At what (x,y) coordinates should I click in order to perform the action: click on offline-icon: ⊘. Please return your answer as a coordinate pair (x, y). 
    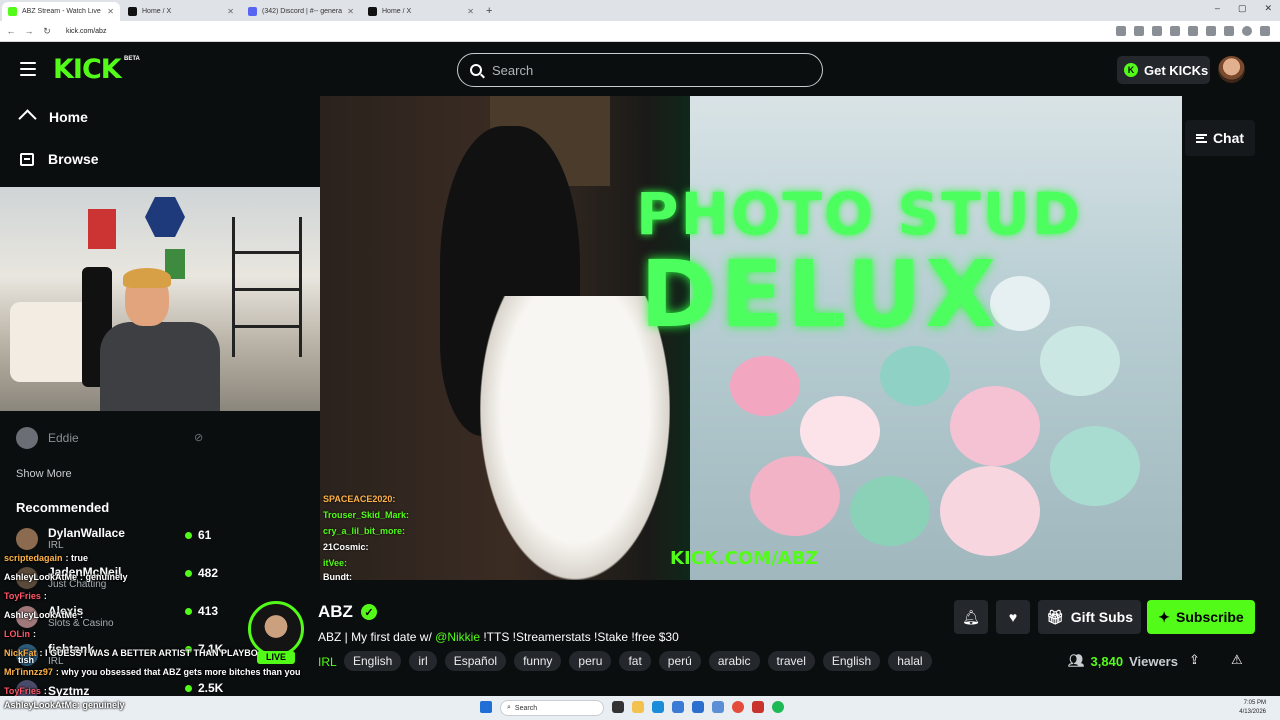
    Looking at the image, I should click on (199, 438).